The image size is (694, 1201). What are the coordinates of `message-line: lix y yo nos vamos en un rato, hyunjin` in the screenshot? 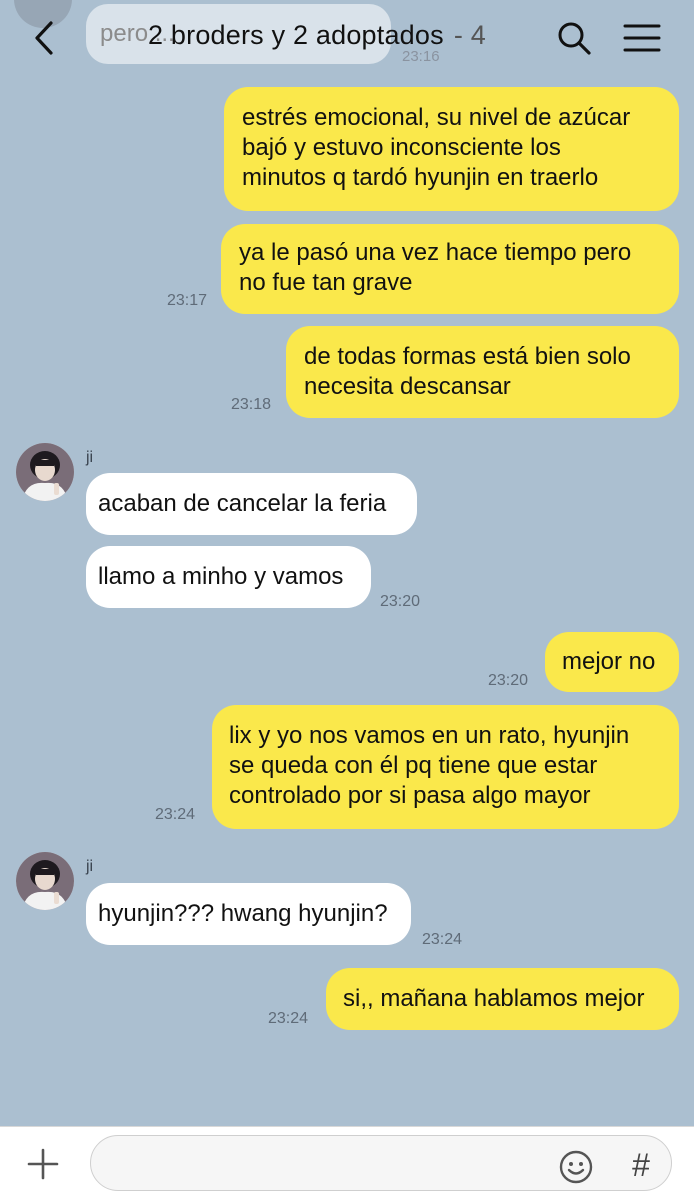 It's located at (429, 735).